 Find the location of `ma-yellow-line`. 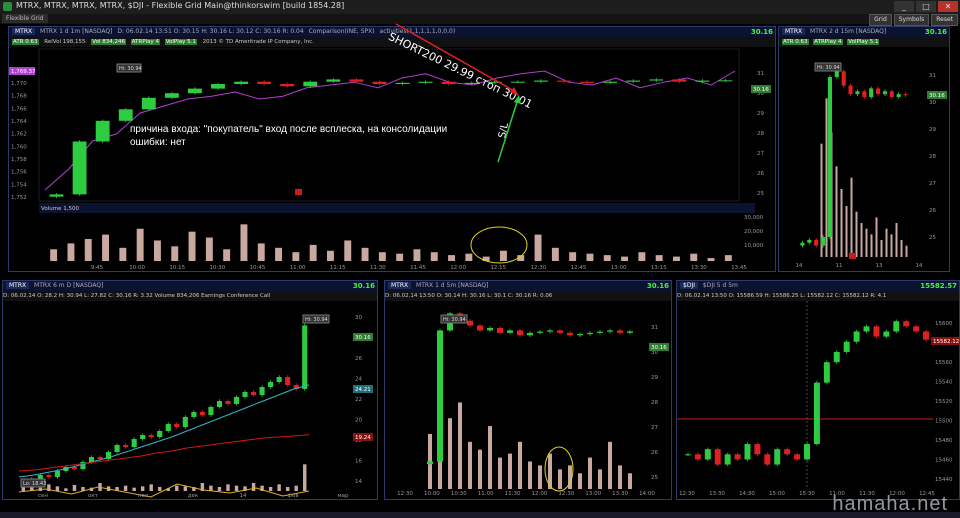

ma-yellow-line is located at coordinates (164, 490).